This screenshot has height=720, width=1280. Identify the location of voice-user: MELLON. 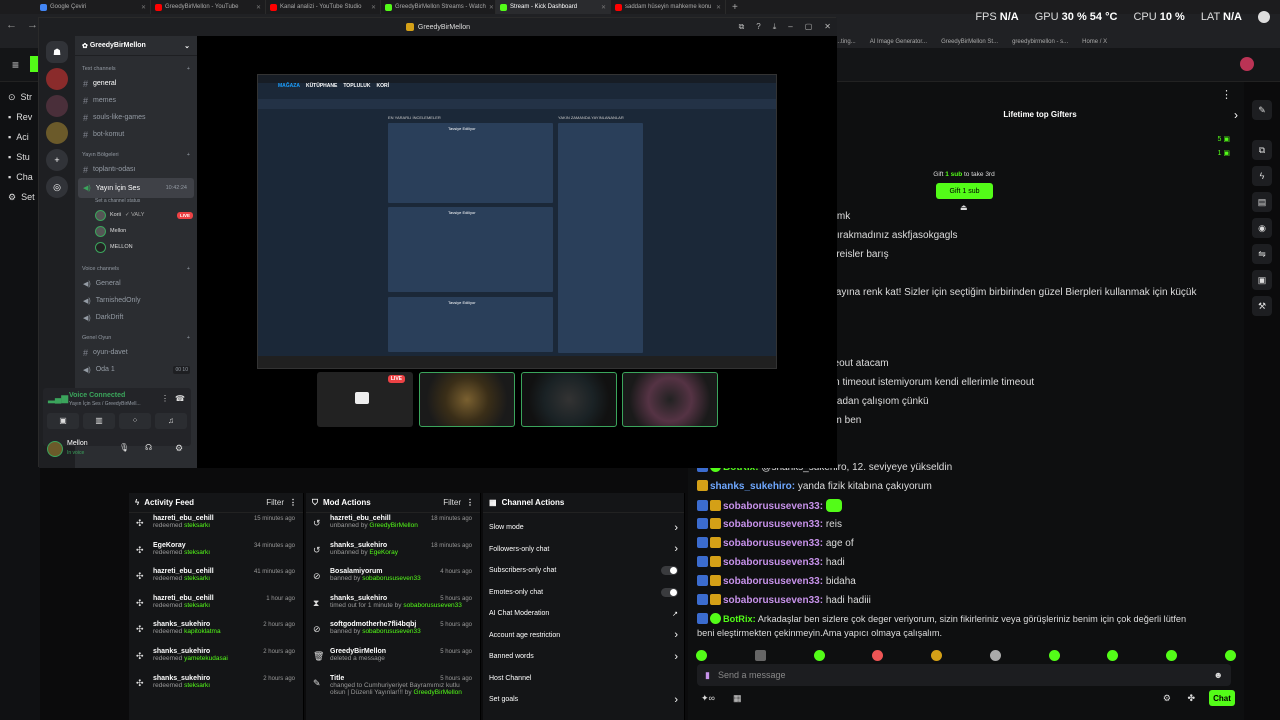
(136, 247).